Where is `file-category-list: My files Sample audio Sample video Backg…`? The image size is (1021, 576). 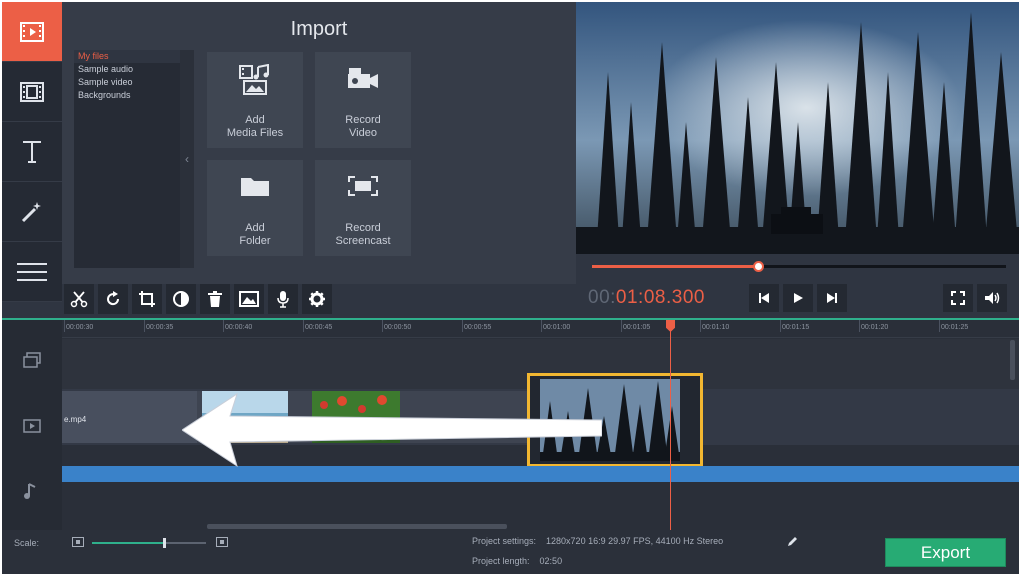
file-category-list: My files Sample audio Sample video Backg… is located at coordinates (127, 159).